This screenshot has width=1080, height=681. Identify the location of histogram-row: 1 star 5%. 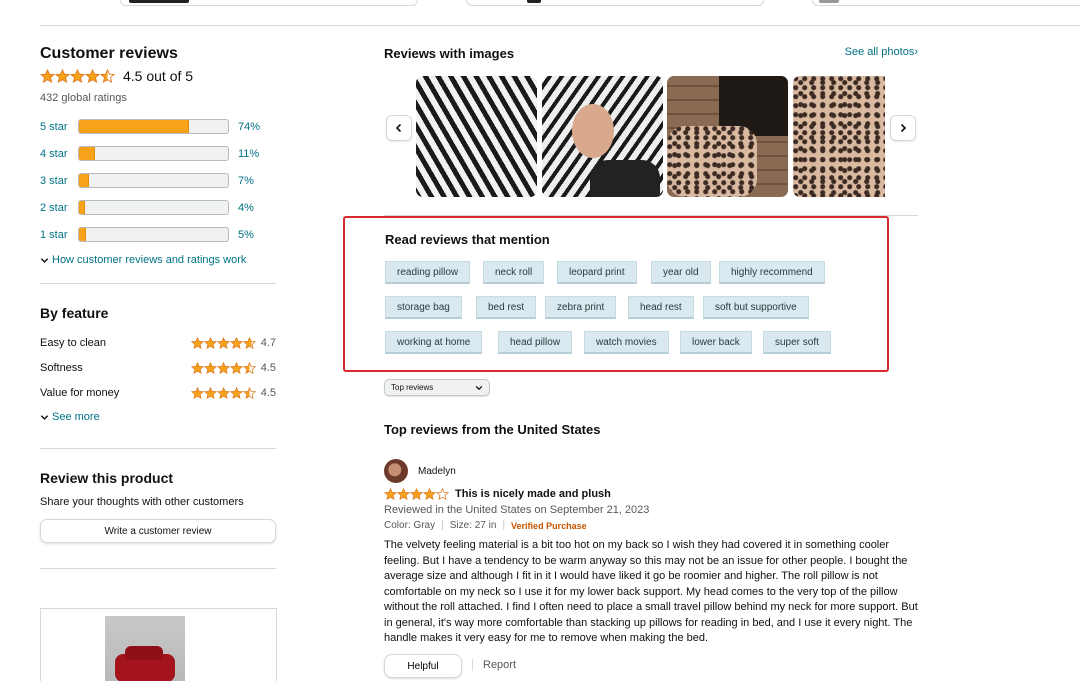
(158, 234).